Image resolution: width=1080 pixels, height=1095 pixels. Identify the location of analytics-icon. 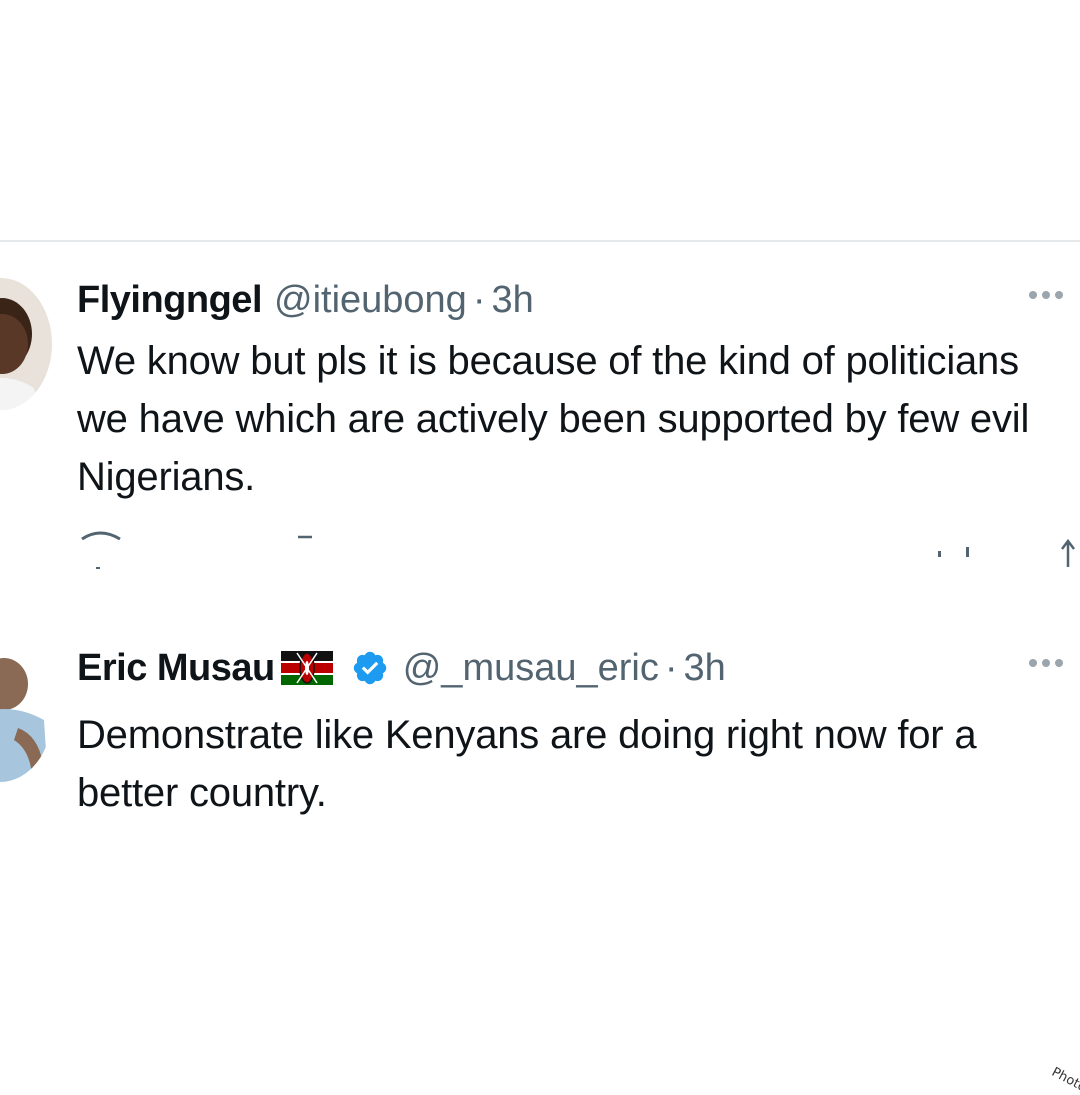
(953, 552).